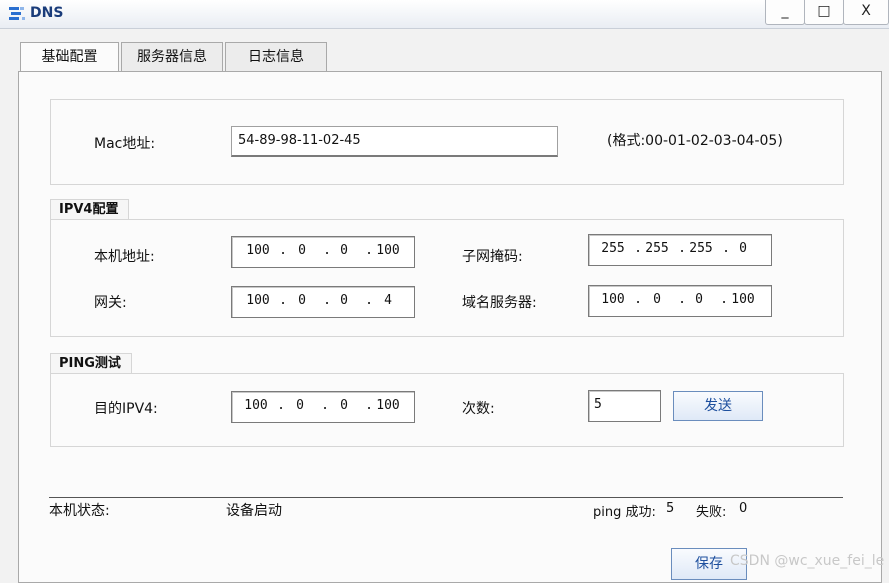 The width and height of the screenshot is (889, 583). I want to click on gateway-input: 100 . 0 . 0 . 4, so click(323, 302).